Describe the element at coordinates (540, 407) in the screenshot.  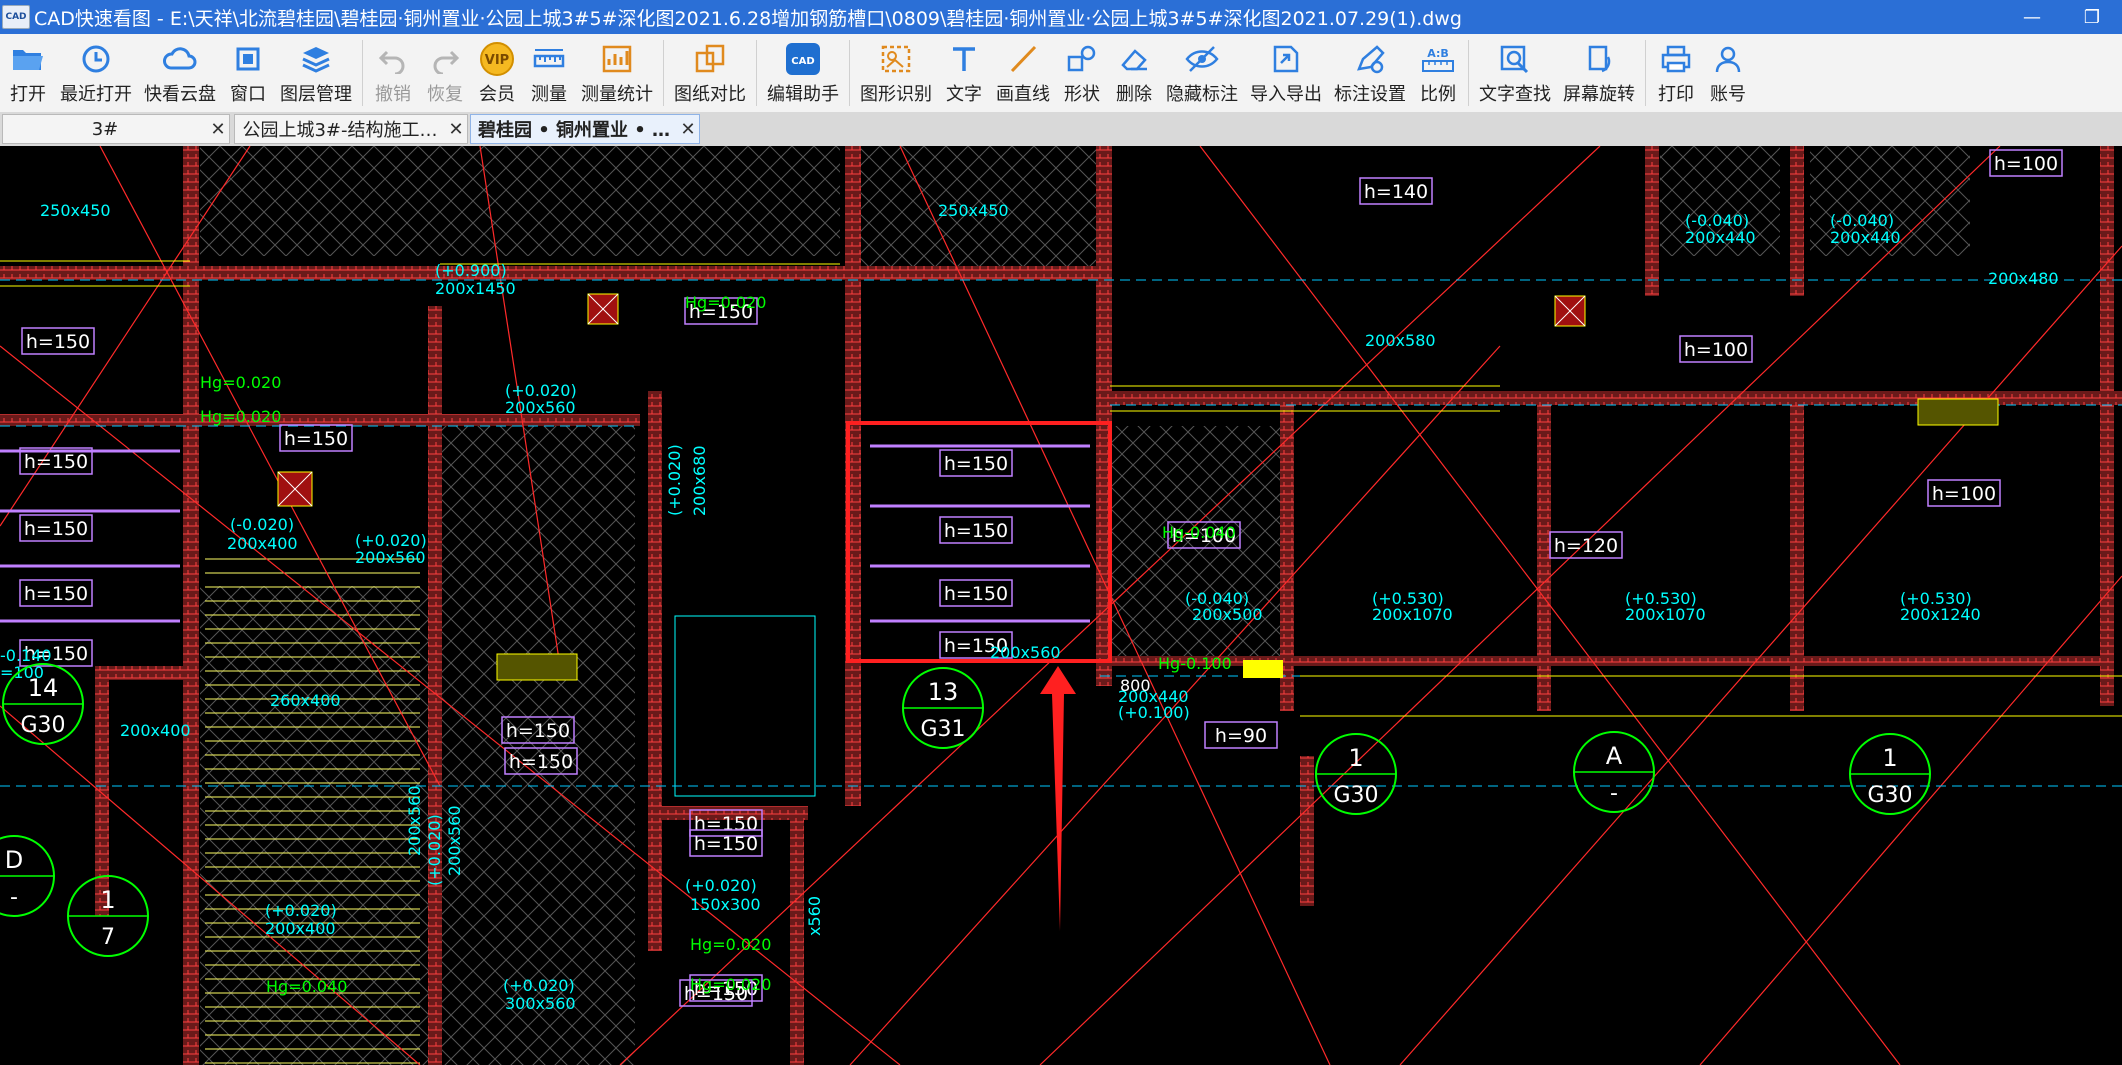
I see `dimension-label: 200x560` at that location.